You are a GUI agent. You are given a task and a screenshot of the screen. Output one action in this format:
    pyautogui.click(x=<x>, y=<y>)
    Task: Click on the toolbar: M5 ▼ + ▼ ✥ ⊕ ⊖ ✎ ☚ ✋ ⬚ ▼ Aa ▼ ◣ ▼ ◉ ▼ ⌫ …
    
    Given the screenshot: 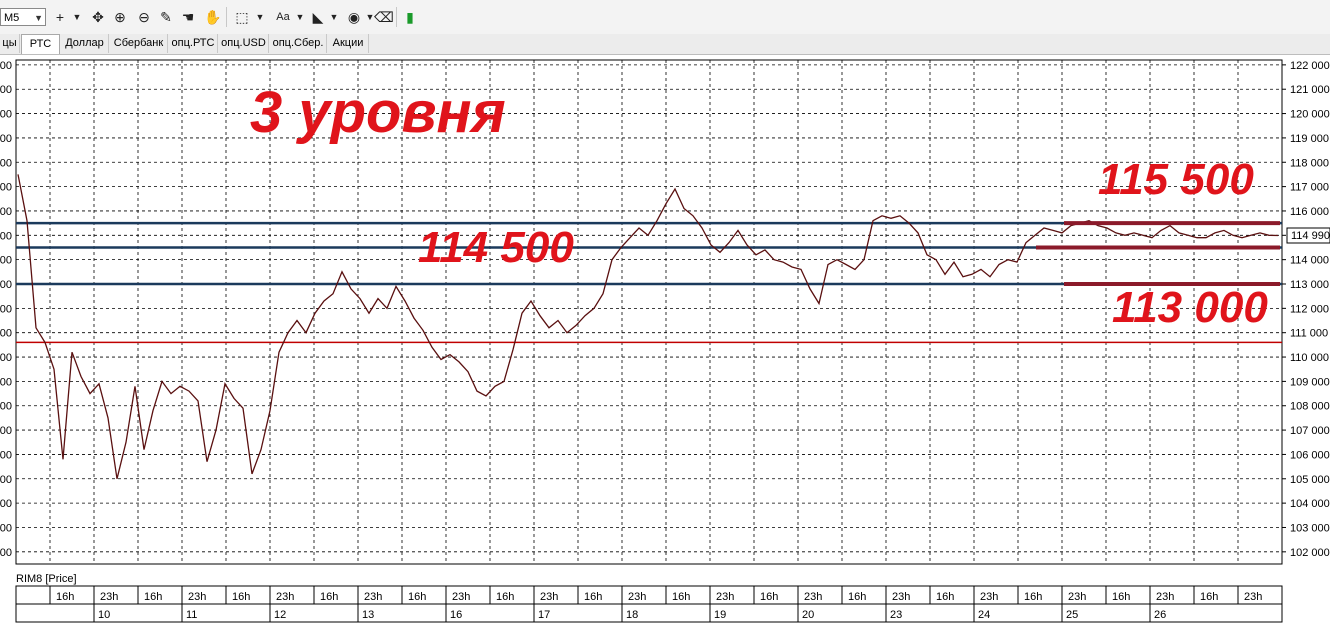 What is the action you would take?
    pyautogui.click(x=665, y=17)
    